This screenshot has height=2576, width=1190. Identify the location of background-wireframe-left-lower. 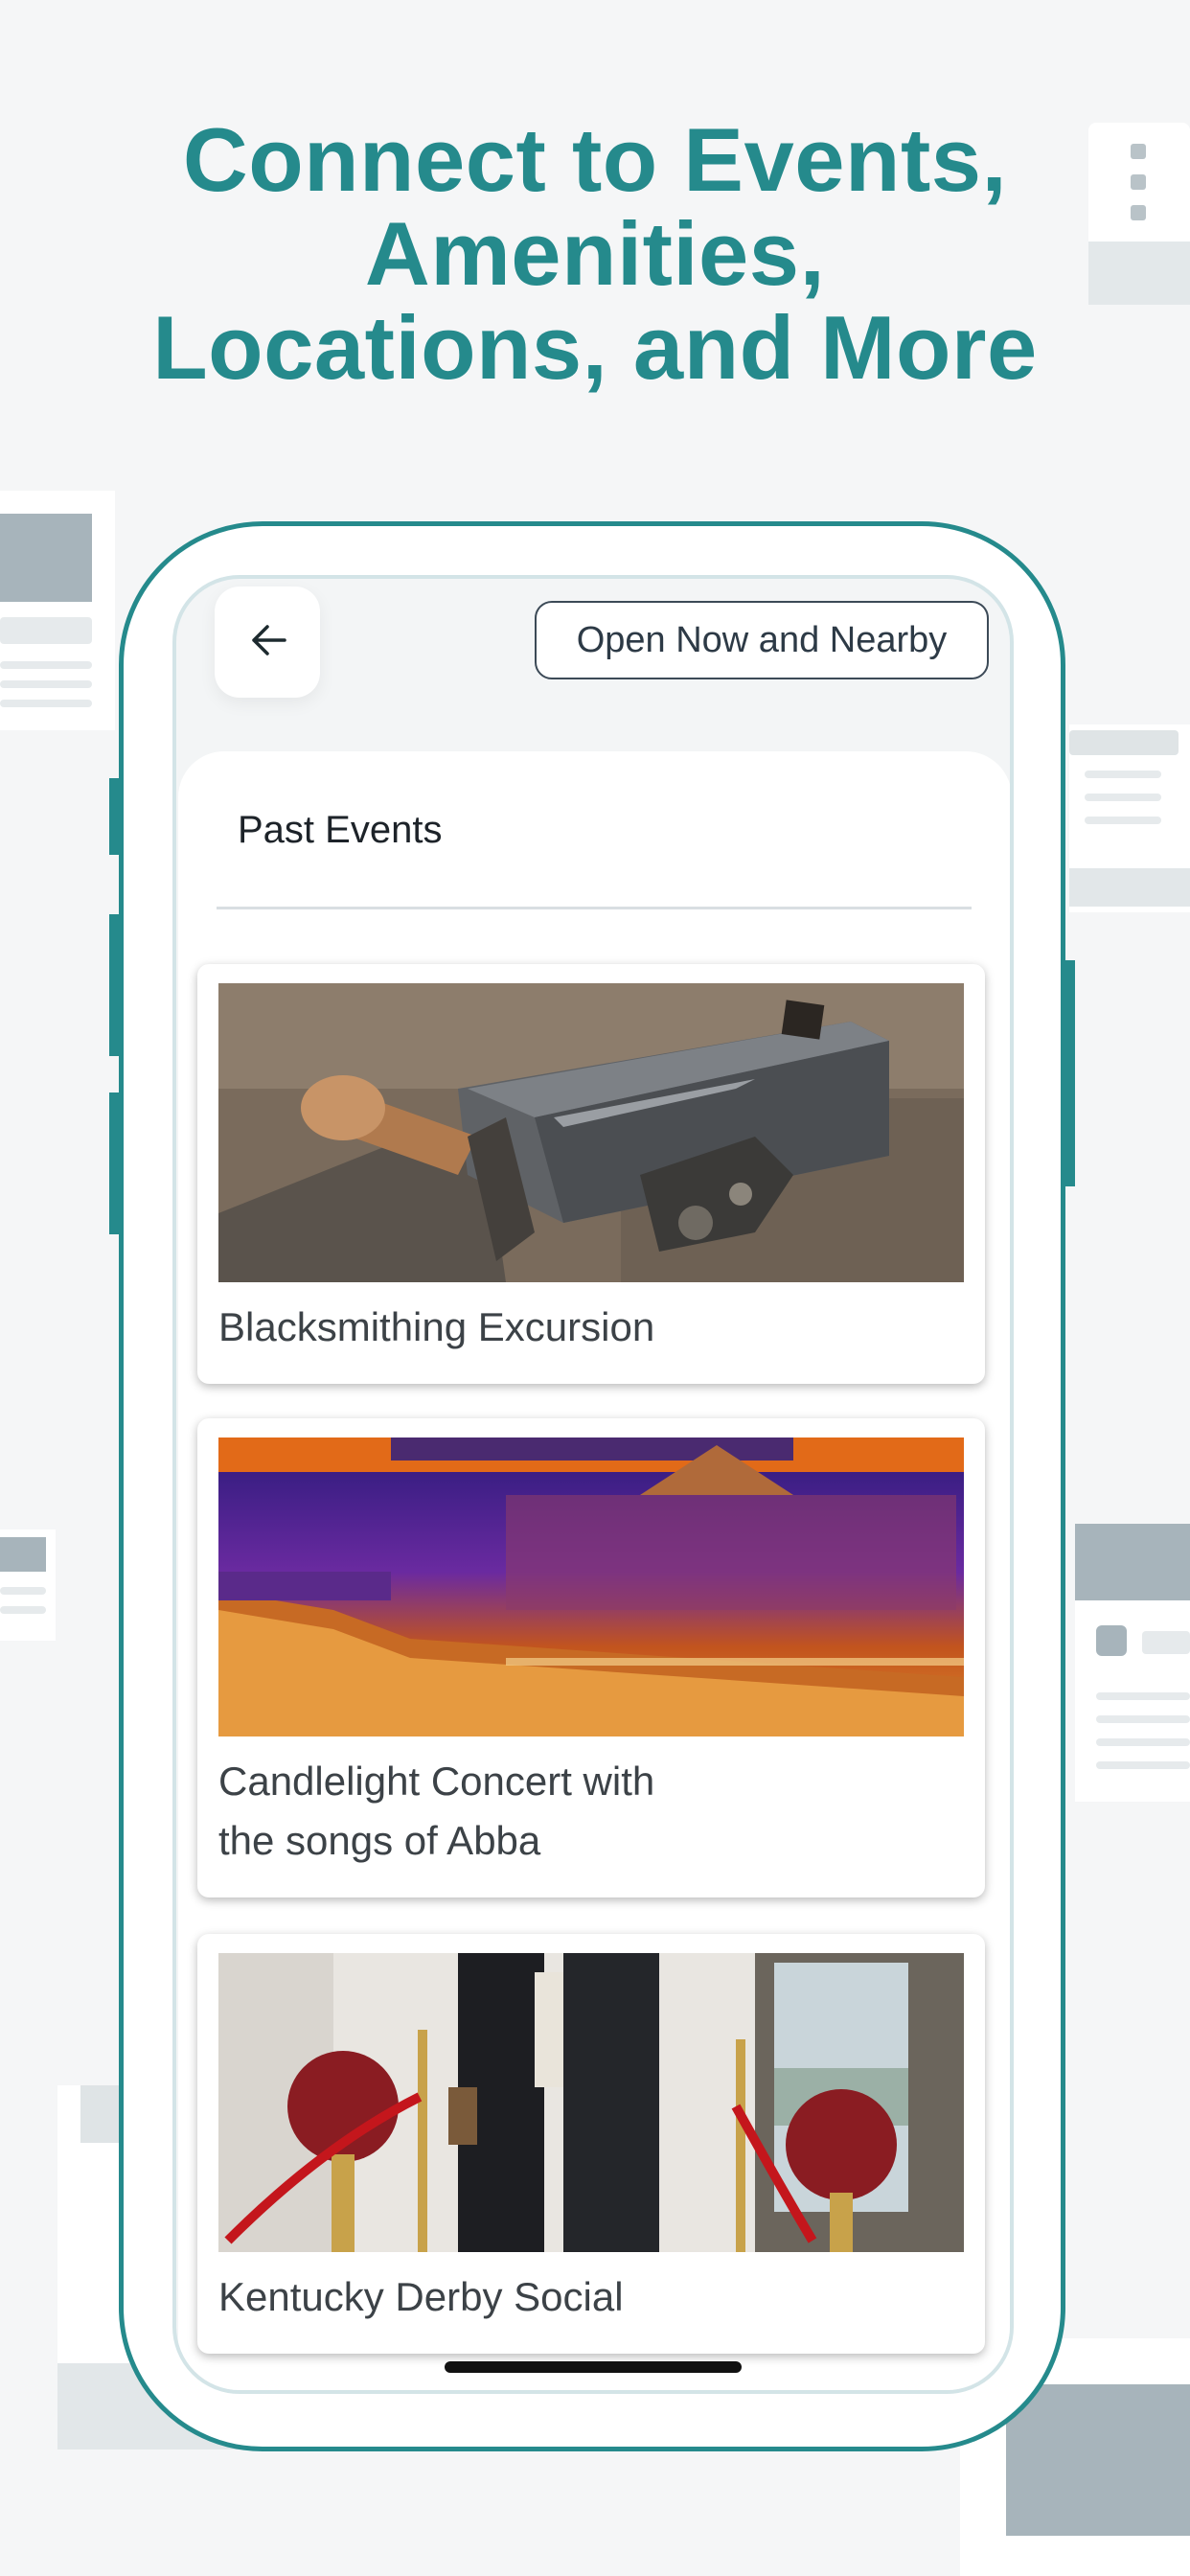
(28, 1585).